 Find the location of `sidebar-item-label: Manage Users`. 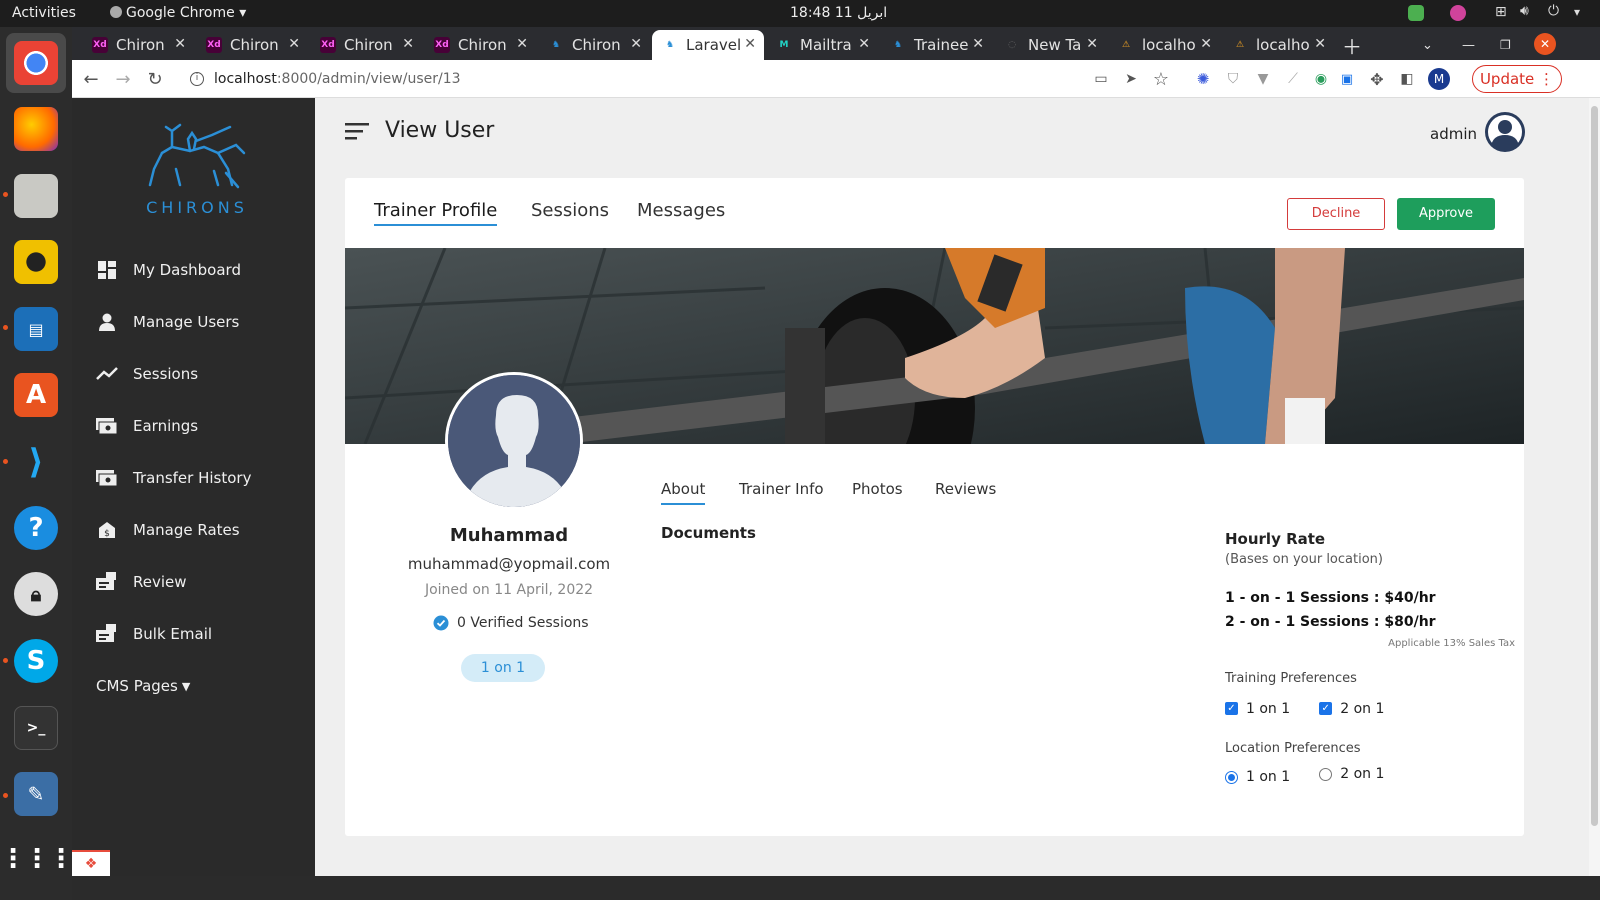

sidebar-item-label: Manage Users is located at coordinates (186, 322).